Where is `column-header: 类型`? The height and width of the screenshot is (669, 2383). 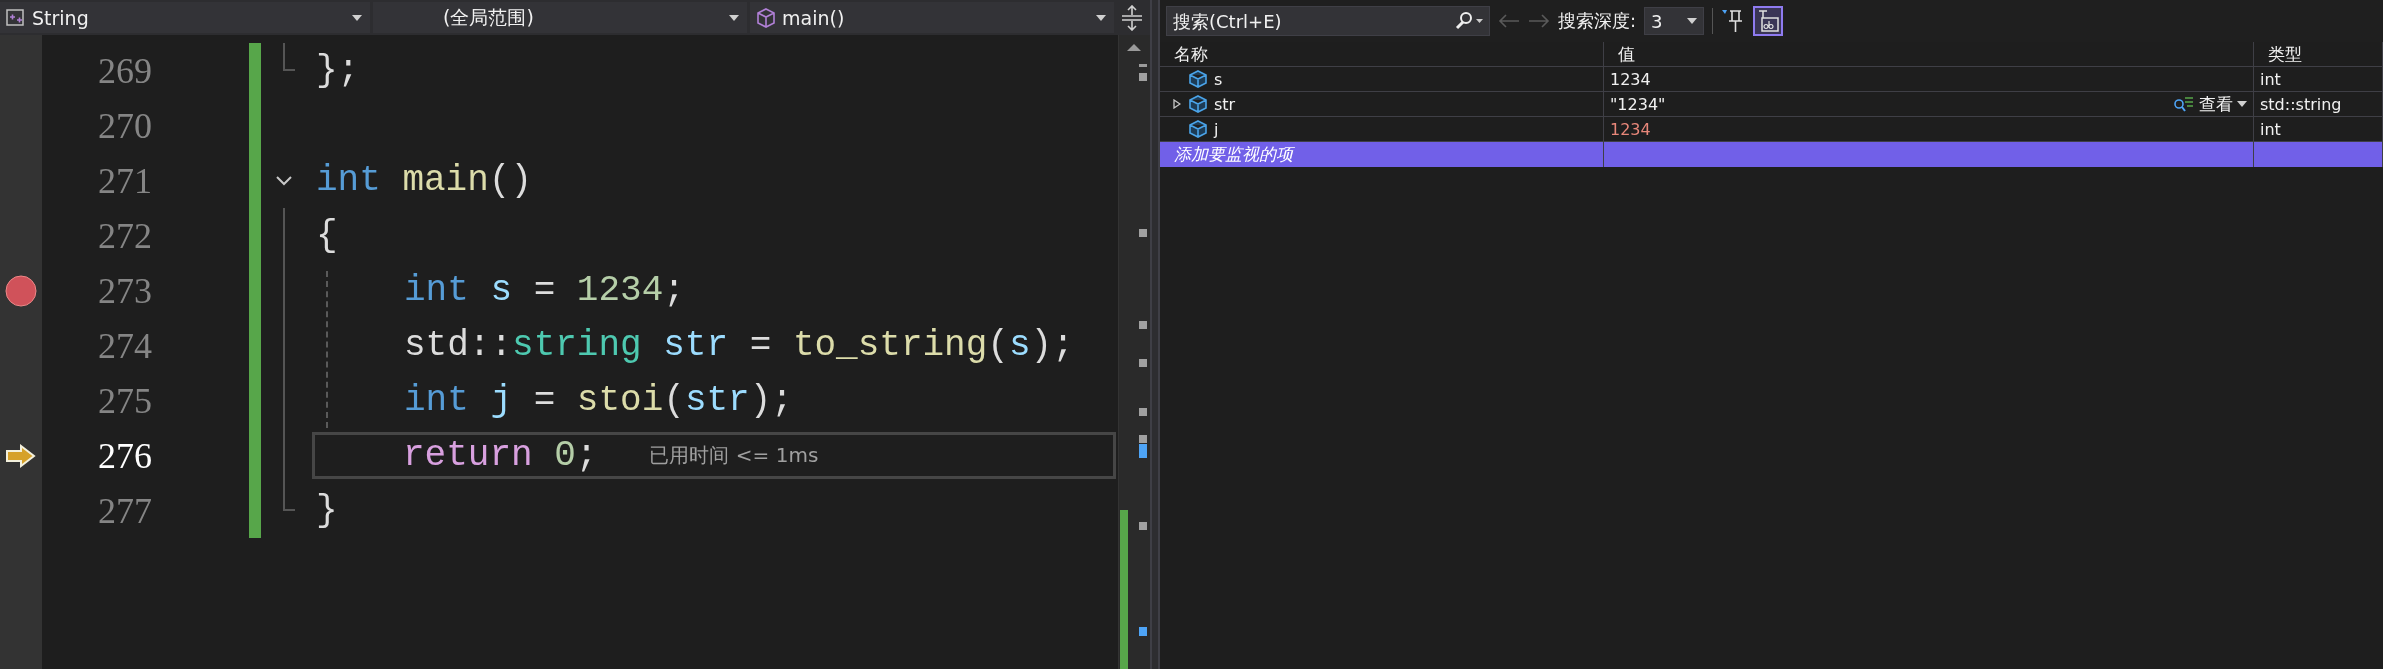
column-header: 类型 is located at coordinates (2318, 54).